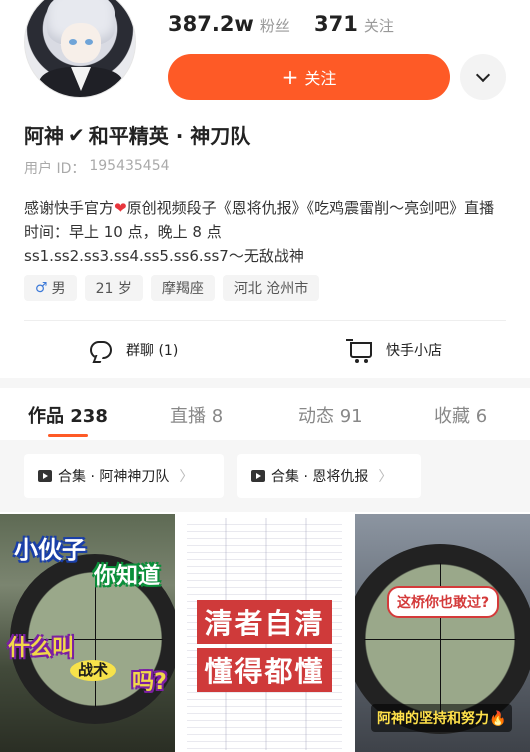 Image resolution: width=530 pixels, height=752 pixels. I want to click on fans-stat: 387.2w 粉丝, so click(229, 24).